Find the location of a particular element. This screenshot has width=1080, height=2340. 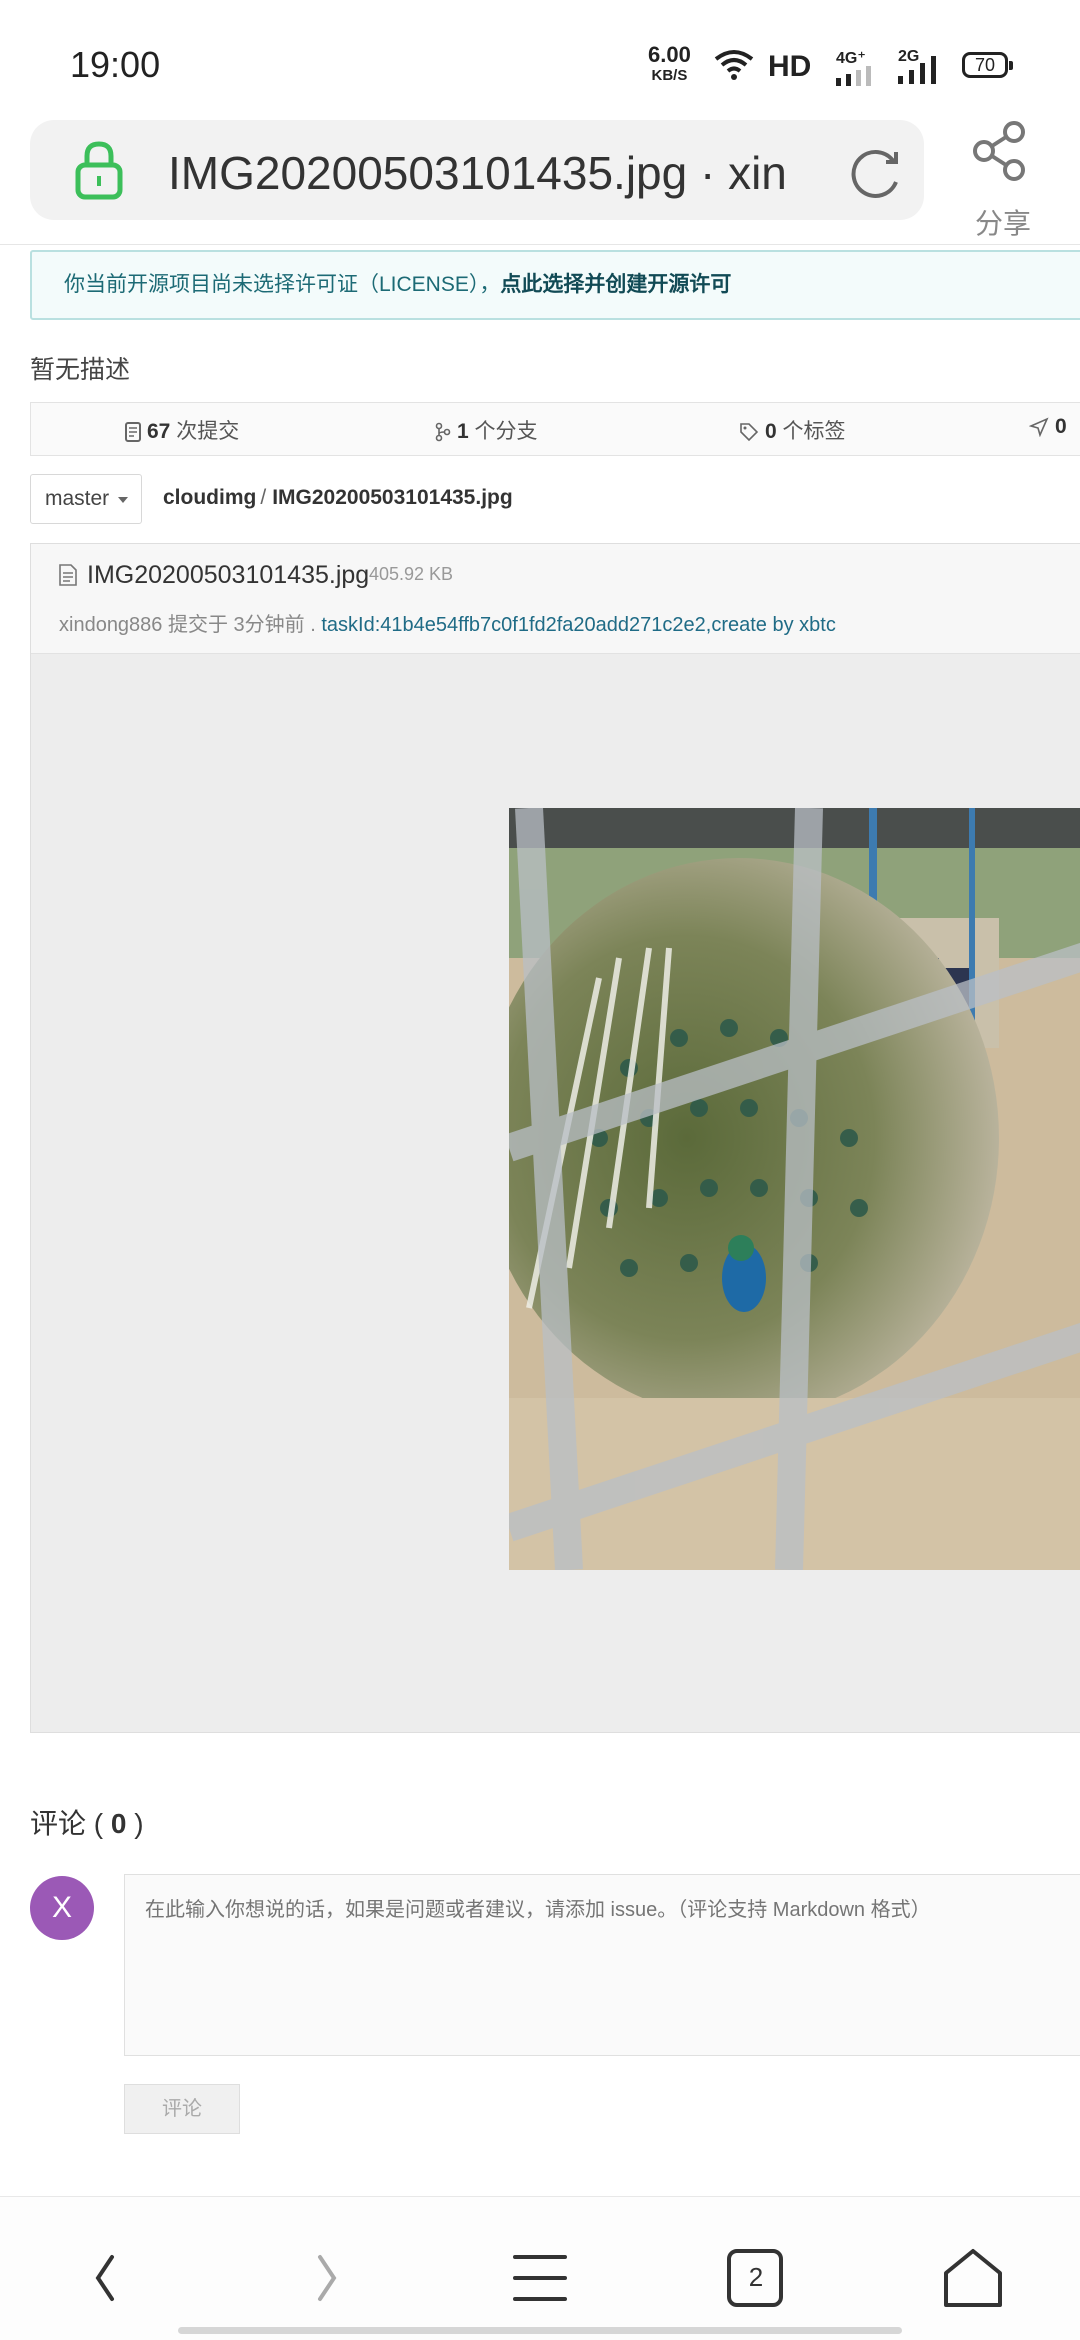

share-label: 分享 is located at coordinates (1003, 222).